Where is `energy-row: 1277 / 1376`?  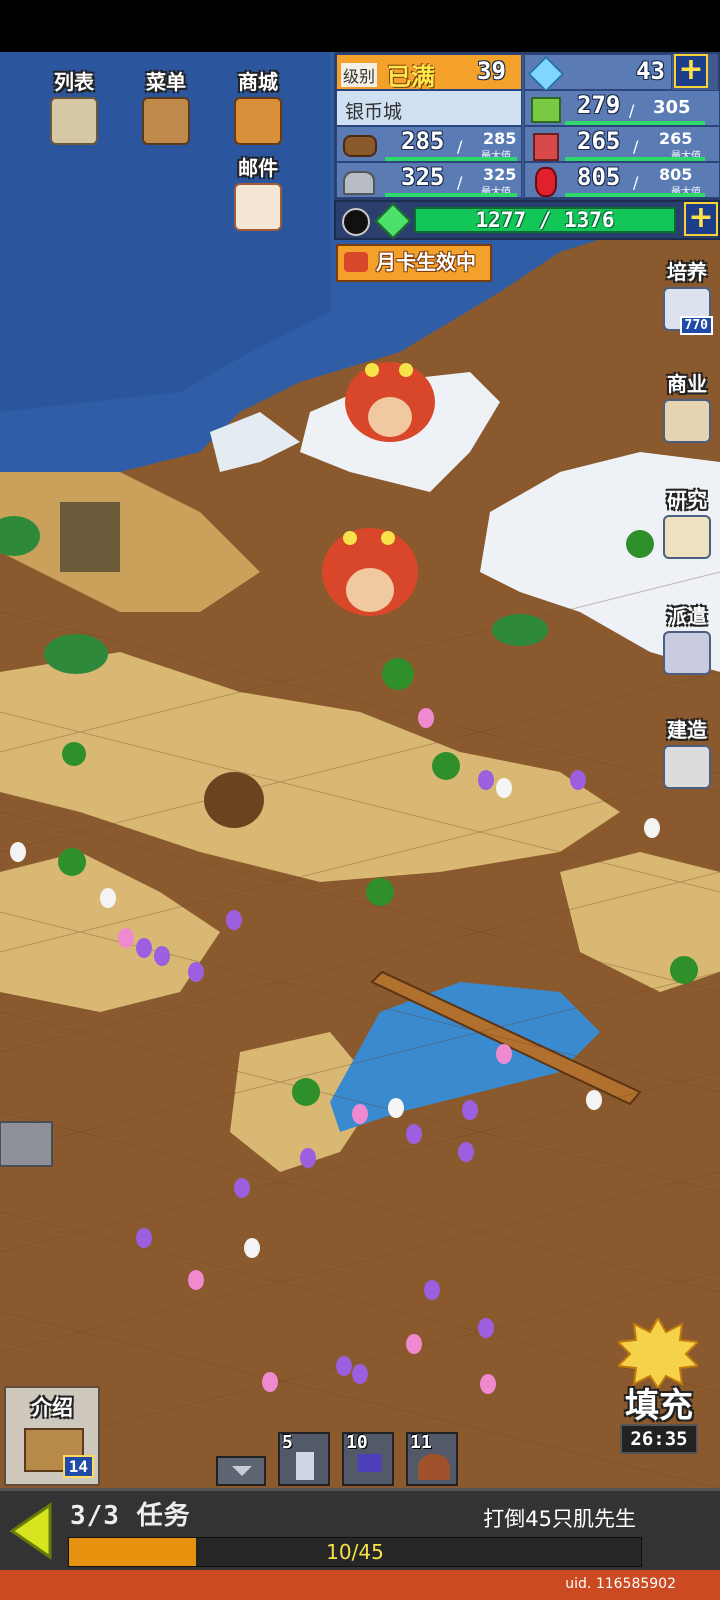
energy-row: 1277 / 1376 is located at coordinates (527, 220).